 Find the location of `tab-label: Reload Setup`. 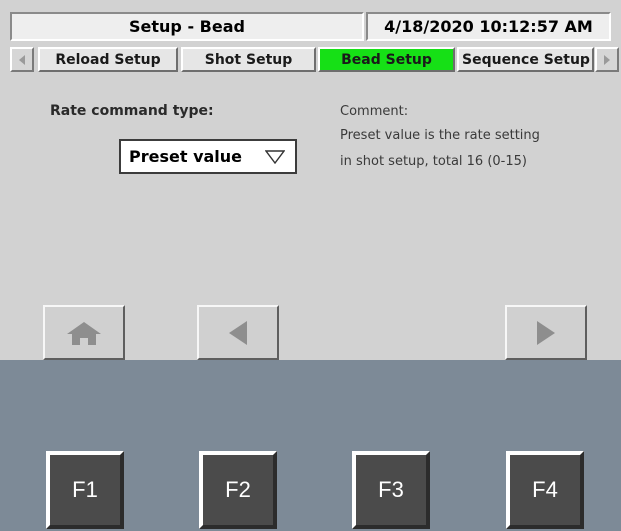

tab-label: Reload Setup is located at coordinates (108, 59).